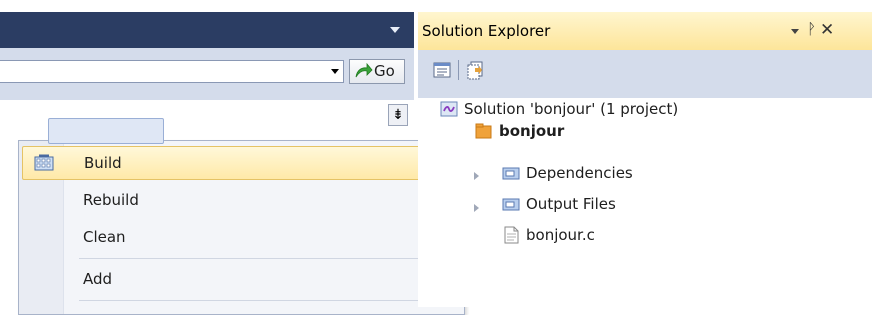  I want to click on chevron-down-icon, so click(335, 71).